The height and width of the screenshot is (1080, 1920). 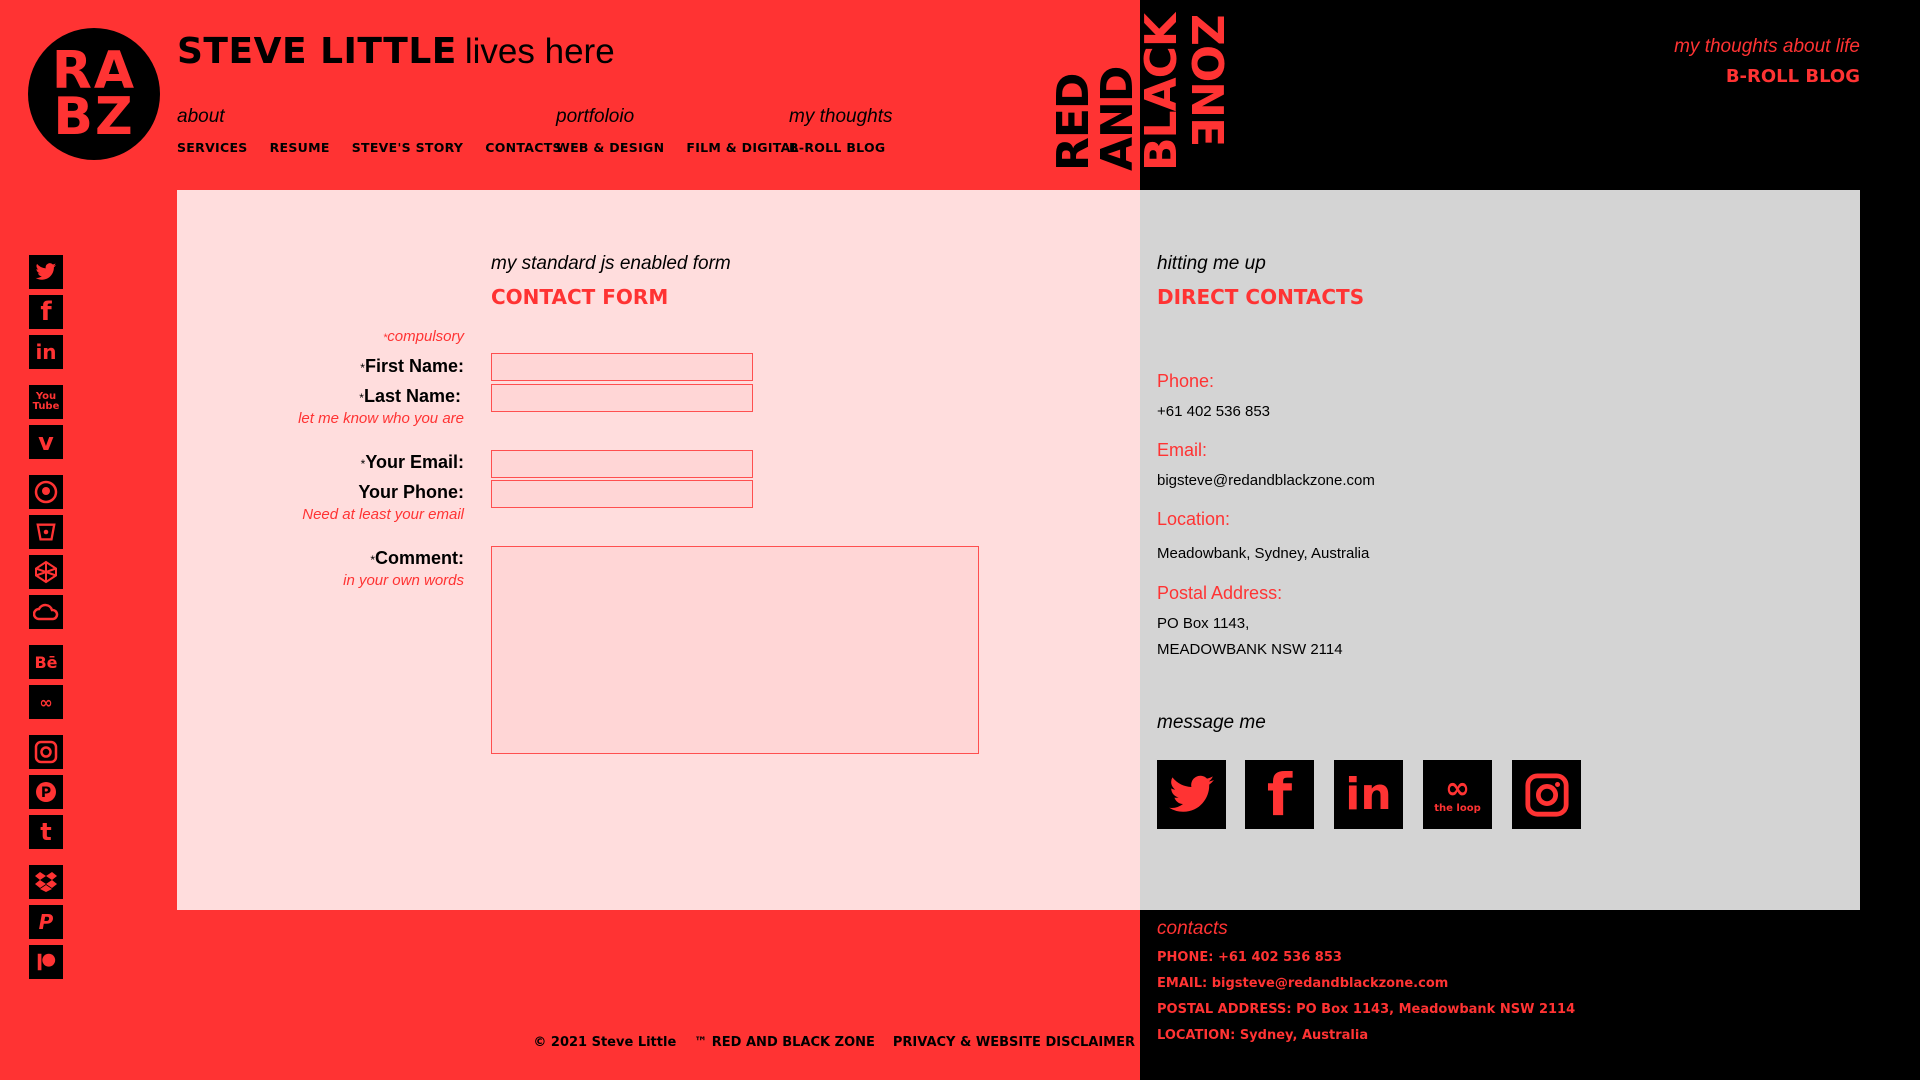 I want to click on nav-about-label: about, so click(x=369, y=120).